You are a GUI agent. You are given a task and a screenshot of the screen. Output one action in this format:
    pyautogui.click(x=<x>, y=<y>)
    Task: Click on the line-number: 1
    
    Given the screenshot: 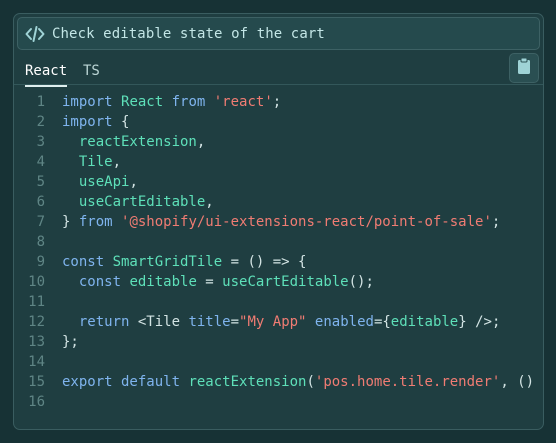 What is the action you would take?
    pyautogui.click(x=40, y=102)
    